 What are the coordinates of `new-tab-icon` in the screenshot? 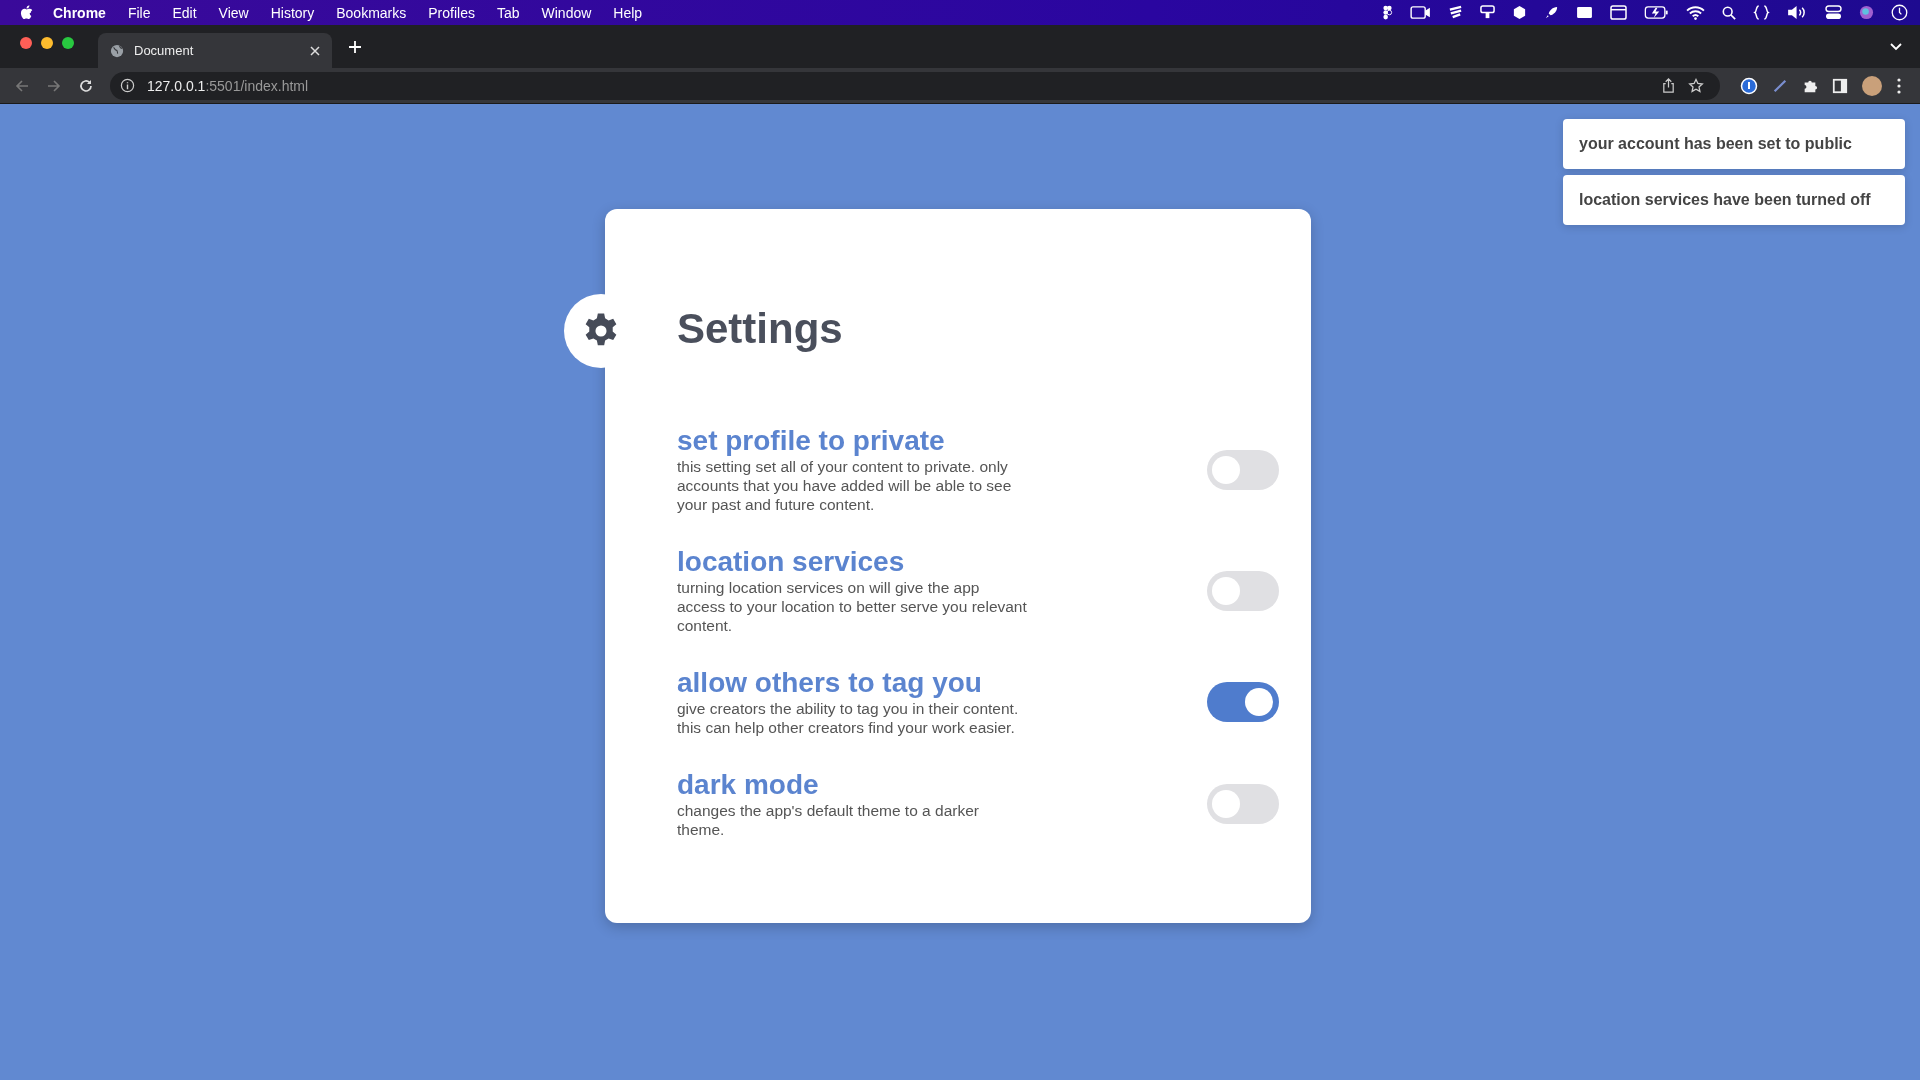 It's located at (355, 46).